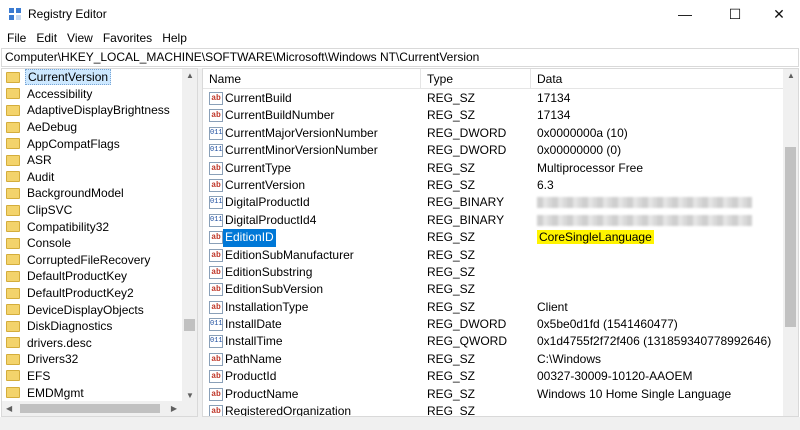  I want to click on value-row: ab CurrentBuild REG_SZ 17134, so click(493, 98).